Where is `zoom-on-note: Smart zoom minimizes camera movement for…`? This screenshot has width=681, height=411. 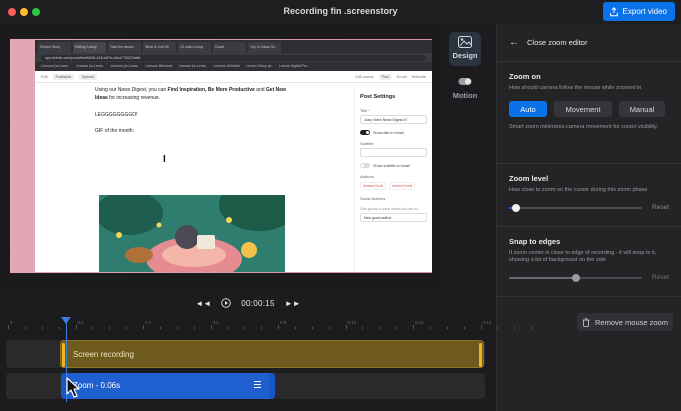 zoom-on-note: Smart zoom minimizes camera movement for… is located at coordinates (584, 127).